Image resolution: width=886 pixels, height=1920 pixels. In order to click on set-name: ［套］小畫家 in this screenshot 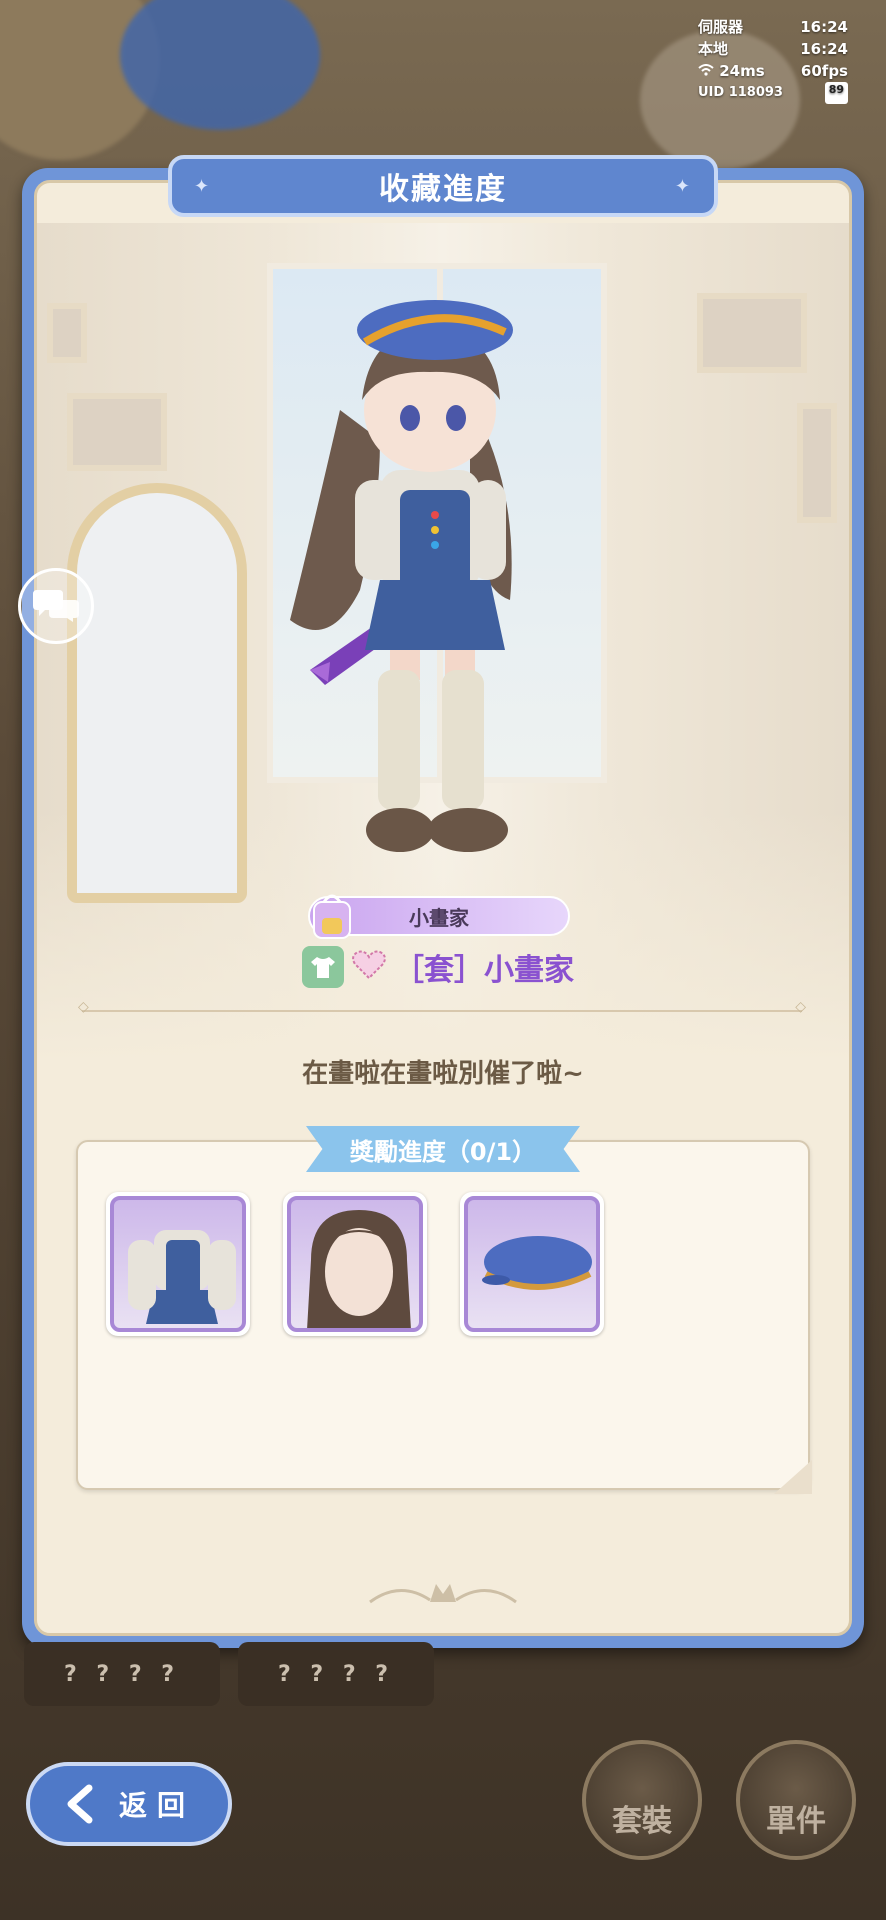, I will do `click(484, 970)`.